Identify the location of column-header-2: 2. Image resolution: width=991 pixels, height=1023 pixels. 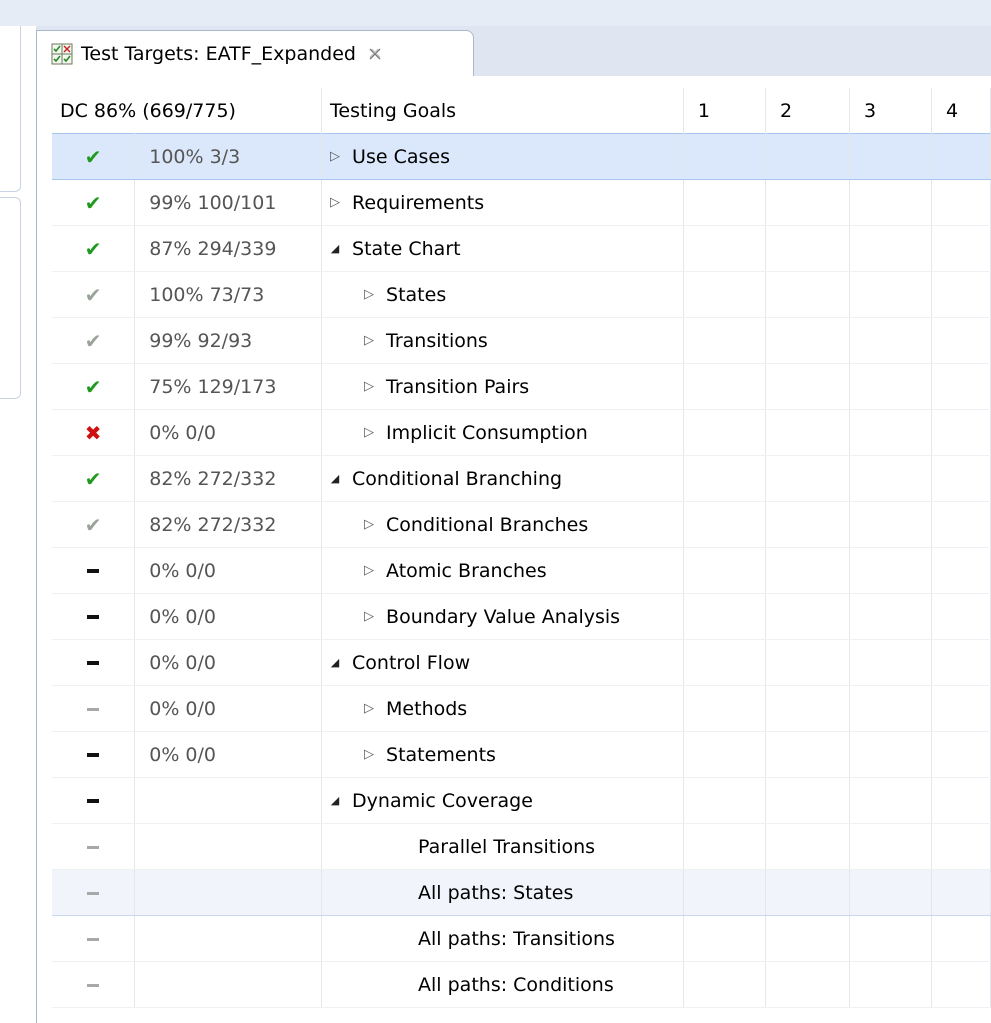
(807, 111).